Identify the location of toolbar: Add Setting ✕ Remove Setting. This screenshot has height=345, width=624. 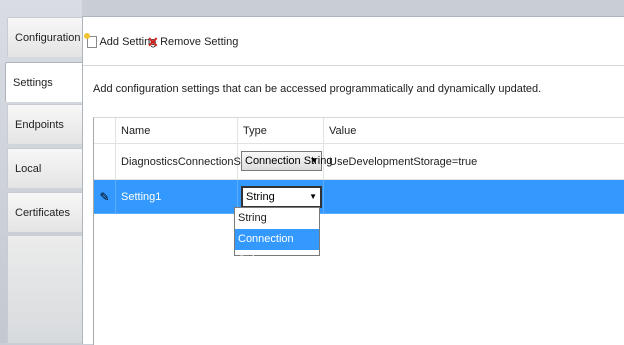
(353, 41).